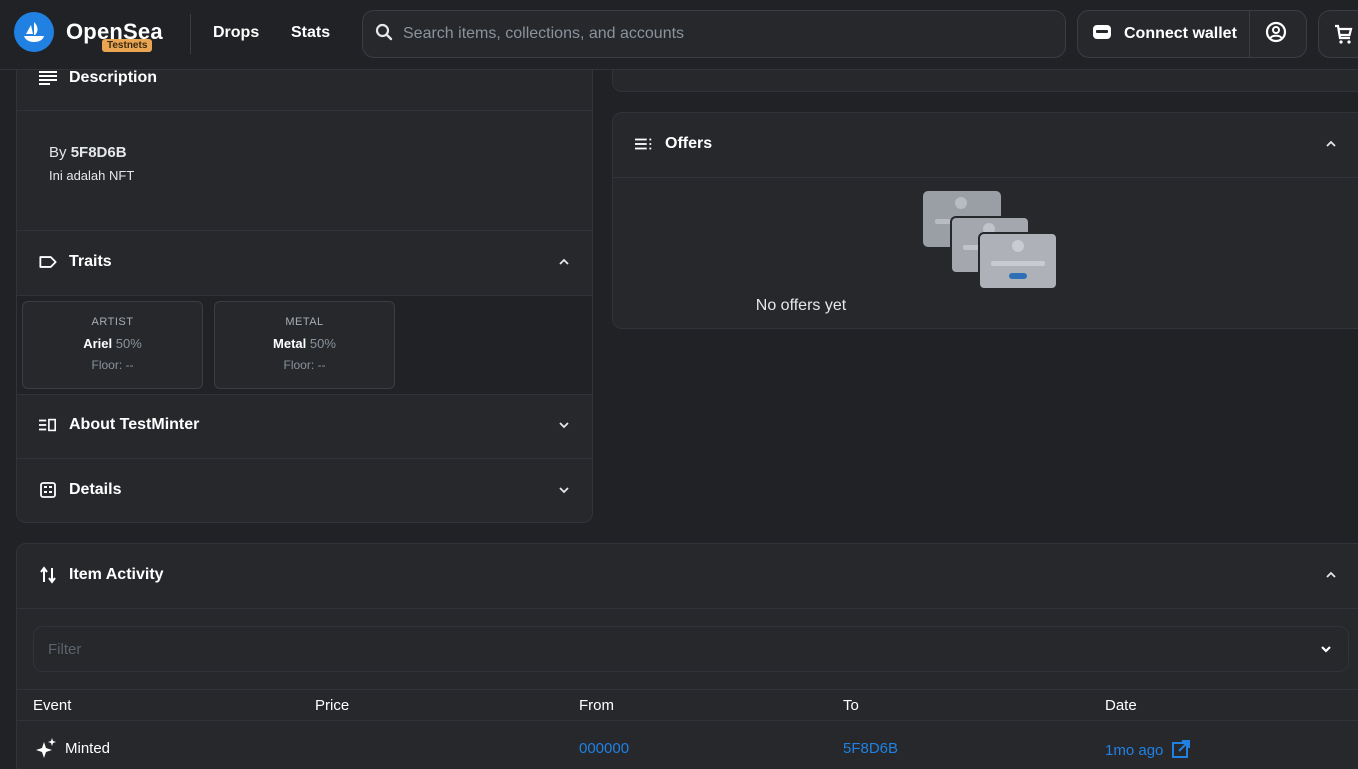 This screenshot has width=1358, height=769. Describe the element at coordinates (304, 322) in the screenshot. I see `trait-type: METAL` at that location.